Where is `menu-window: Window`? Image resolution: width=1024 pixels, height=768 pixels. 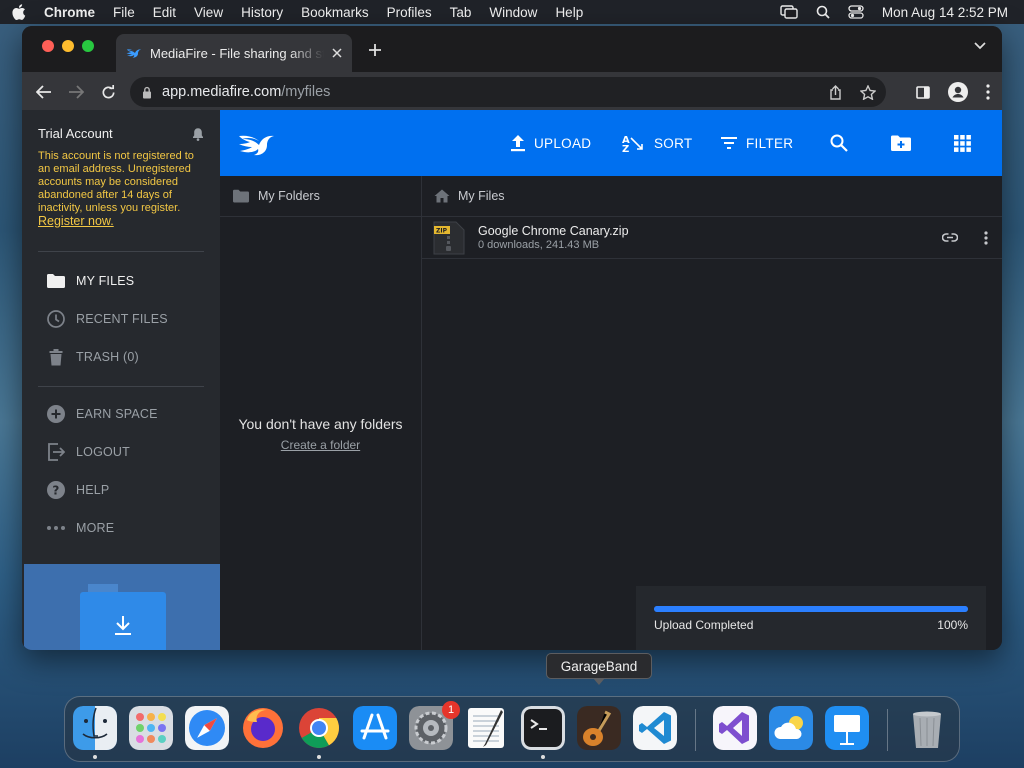
menu-window: Window is located at coordinates (513, 12).